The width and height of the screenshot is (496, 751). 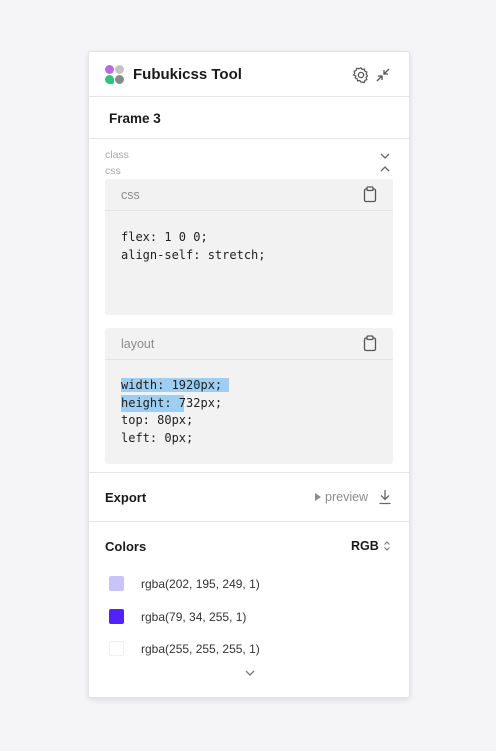 I want to click on code-line: width: 1920px;, so click(x=172, y=385).